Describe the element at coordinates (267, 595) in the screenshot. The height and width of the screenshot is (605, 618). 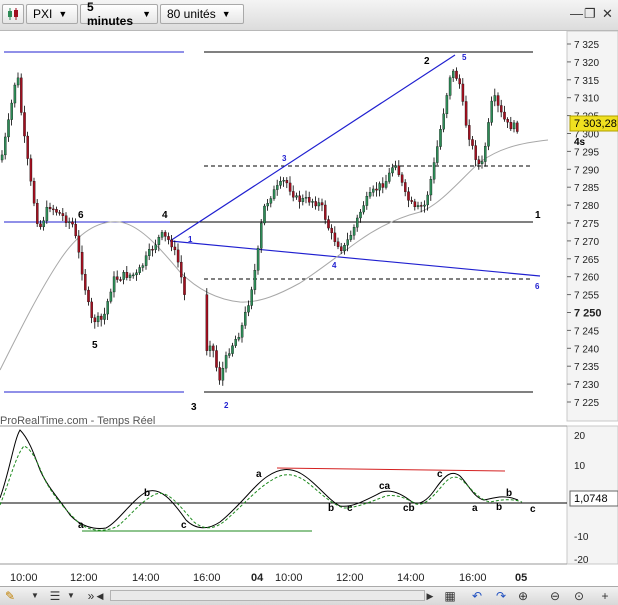
I see `time-scrollbar` at that location.